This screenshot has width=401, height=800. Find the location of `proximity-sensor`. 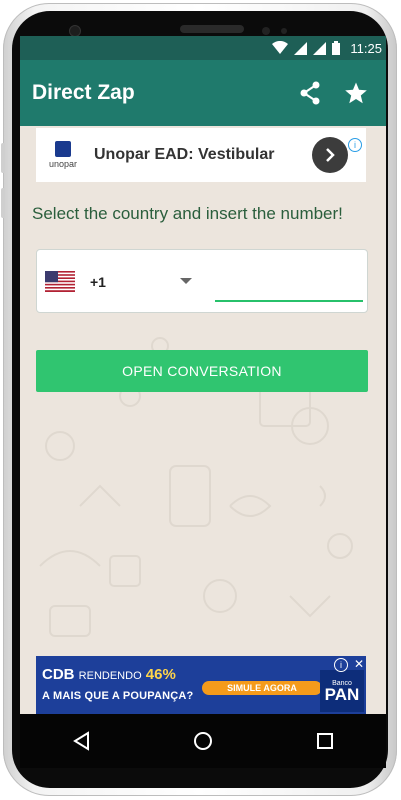

proximity-sensor is located at coordinates (266, 31).